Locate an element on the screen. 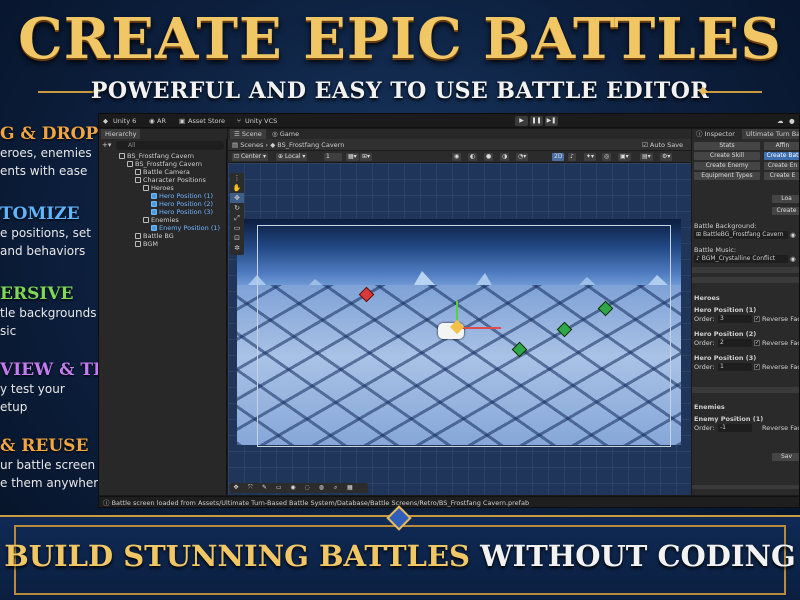  shading-icon: ◐ is located at coordinates (473, 157).